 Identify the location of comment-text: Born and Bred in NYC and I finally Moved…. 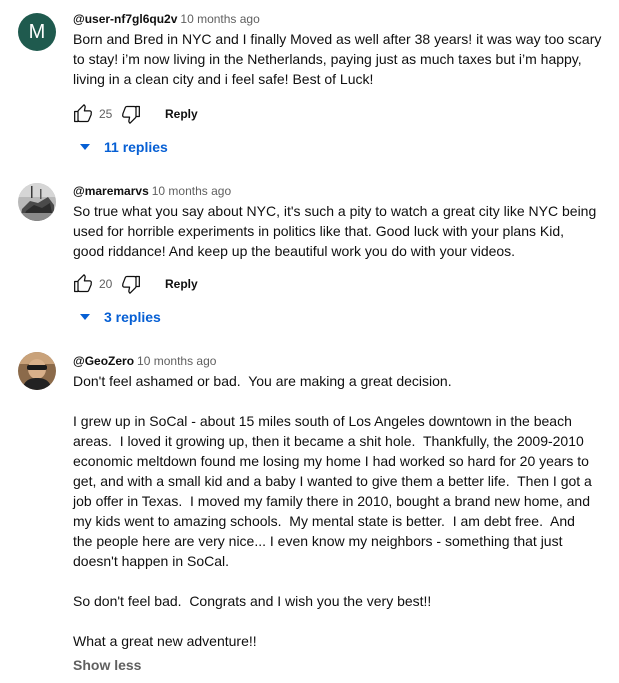
(337, 59).